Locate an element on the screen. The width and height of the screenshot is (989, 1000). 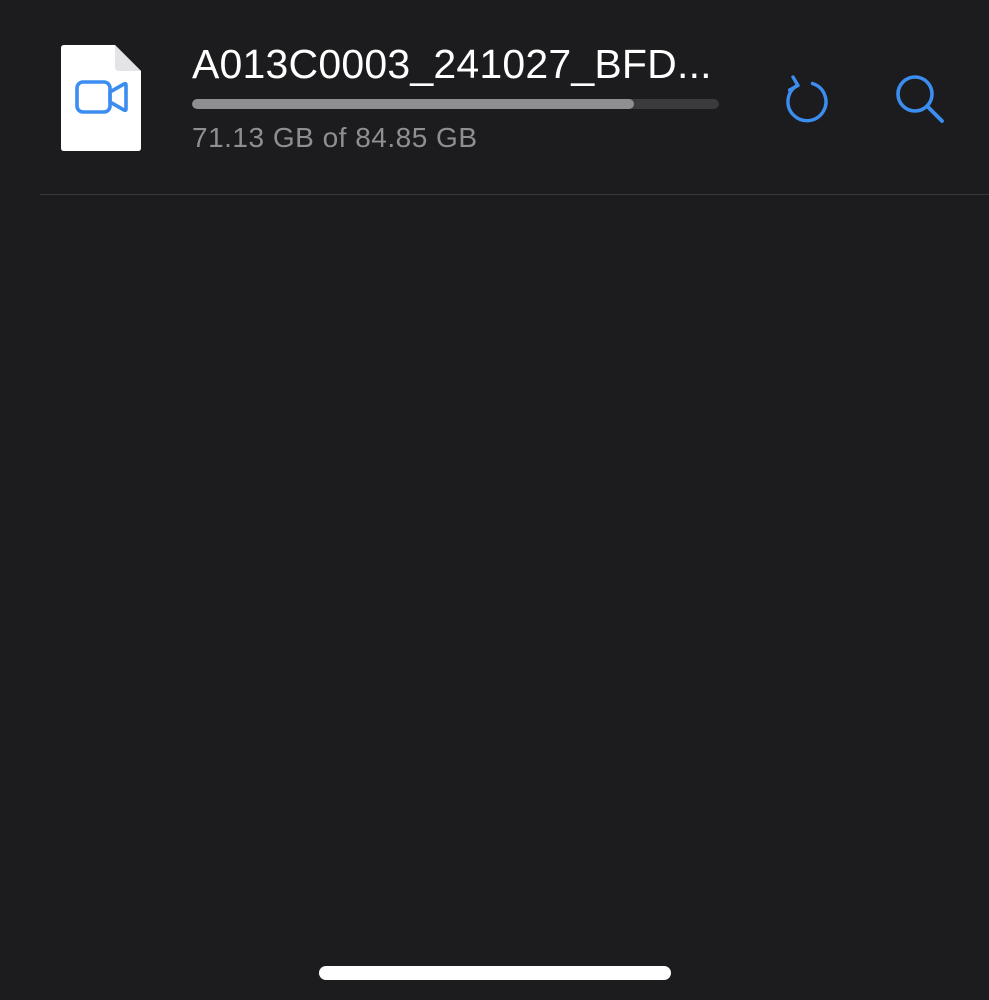
download-progress-bar is located at coordinates (455, 104).